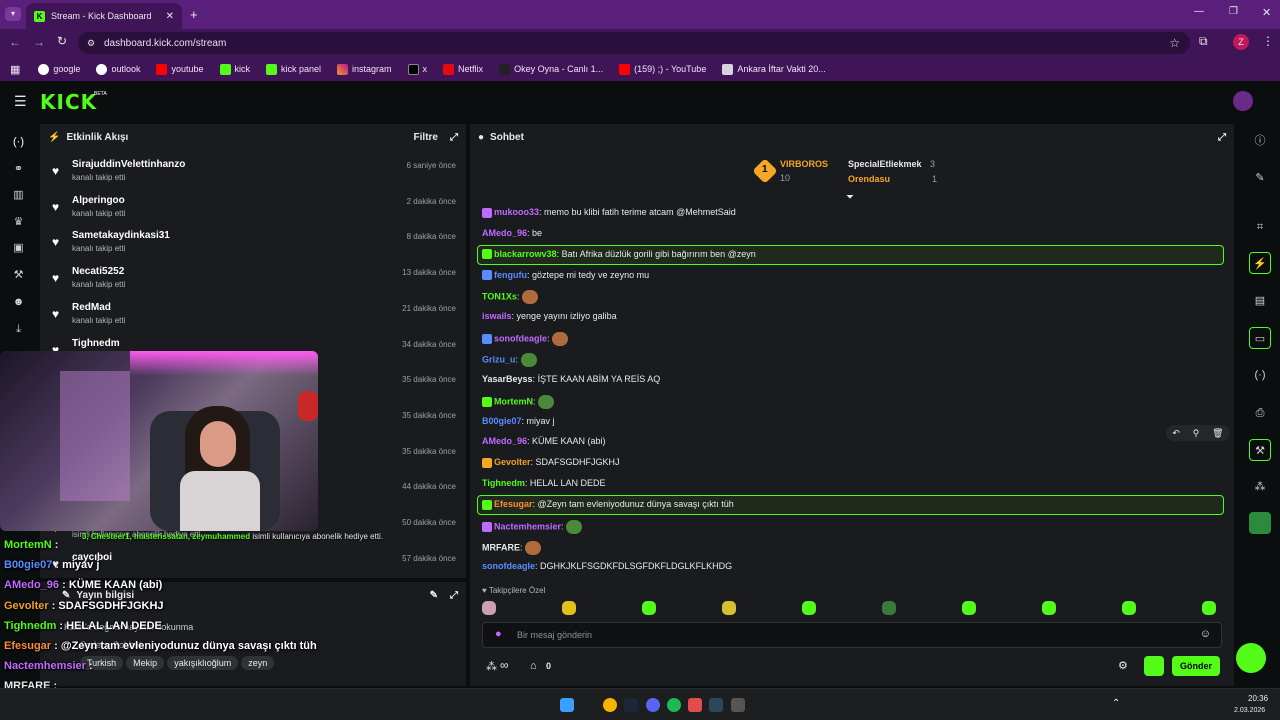 The height and width of the screenshot is (720, 1280). What do you see at coordinates (520, 338) in the screenshot?
I see `chat-username: sonofdeagle` at bounding box center [520, 338].